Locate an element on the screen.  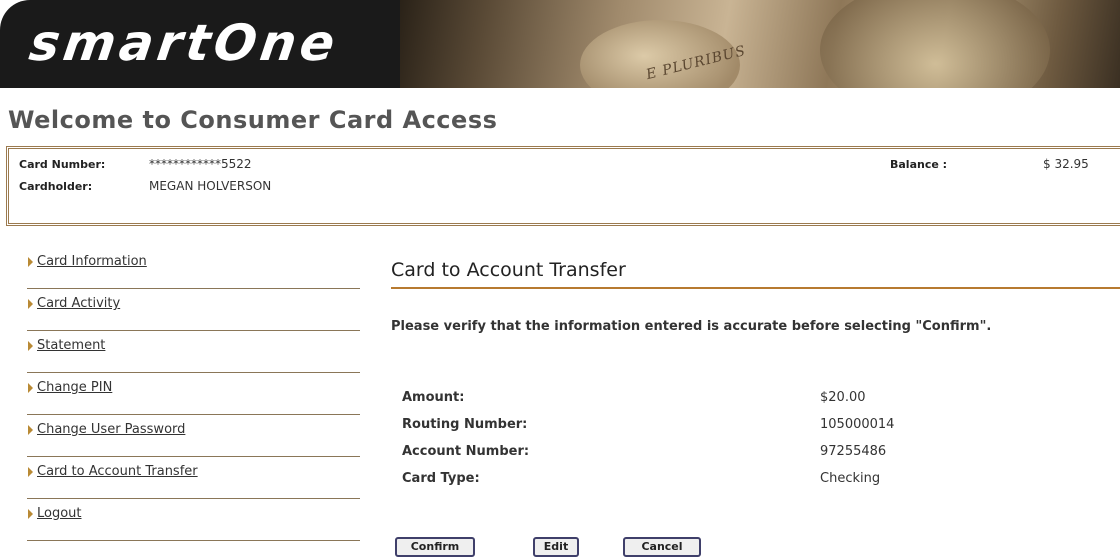
card-type-label: Card Type: is located at coordinates (441, 478).